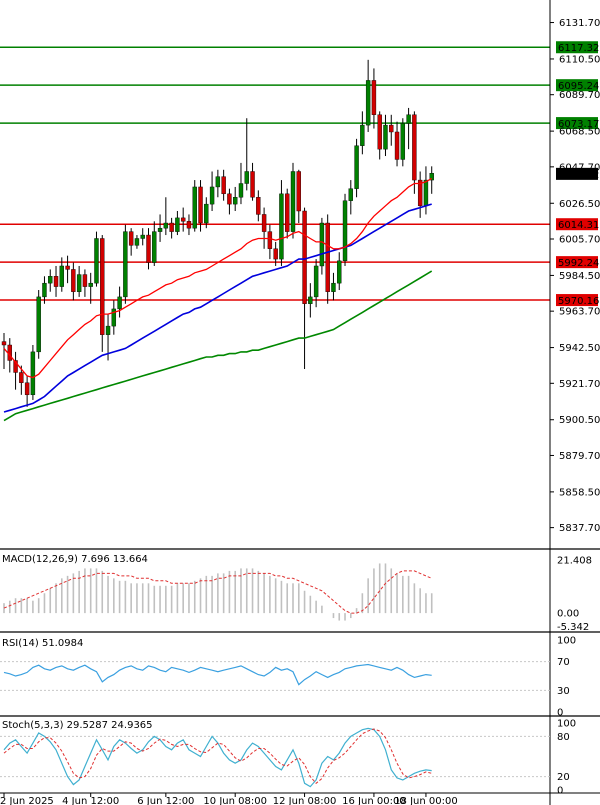 This screenshot has height=805, width=600. I want to click on macd-tick-label: -5.342, so click(573, 627).